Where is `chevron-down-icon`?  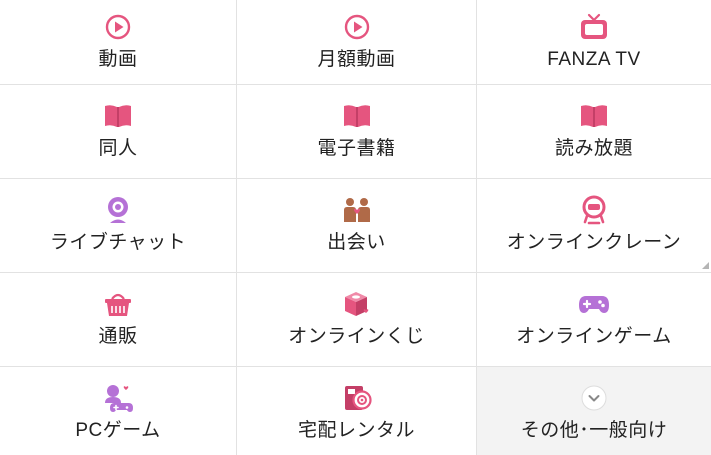 chevron-down-icon is located at coordinates (594, 398).